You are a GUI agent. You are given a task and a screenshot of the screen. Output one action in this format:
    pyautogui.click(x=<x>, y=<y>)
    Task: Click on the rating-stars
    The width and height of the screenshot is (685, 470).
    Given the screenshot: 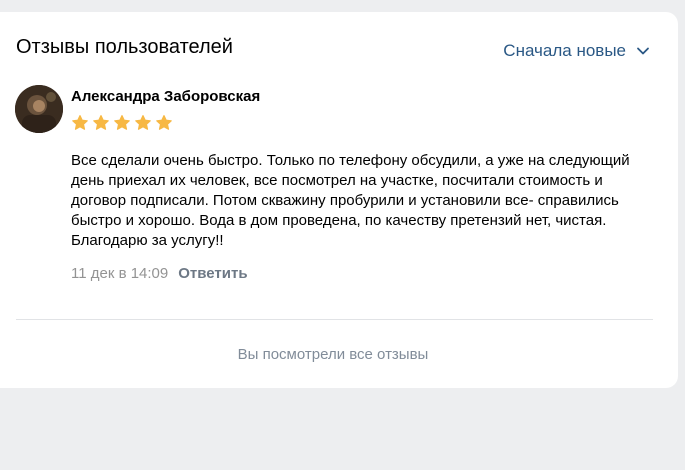 What is the action you would take?
    pyautogui.click(x=122, y=123)
    